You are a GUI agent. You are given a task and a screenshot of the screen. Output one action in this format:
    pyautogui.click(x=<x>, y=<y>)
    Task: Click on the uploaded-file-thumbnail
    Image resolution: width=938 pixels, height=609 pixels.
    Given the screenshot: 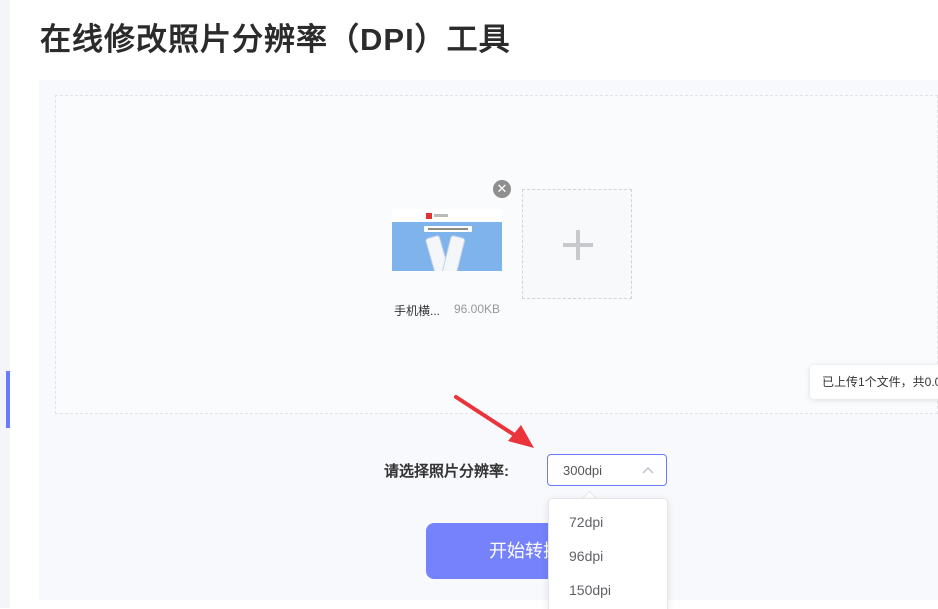 What is the action you would take?
    pyautogui.click(x=447, y=240)
    